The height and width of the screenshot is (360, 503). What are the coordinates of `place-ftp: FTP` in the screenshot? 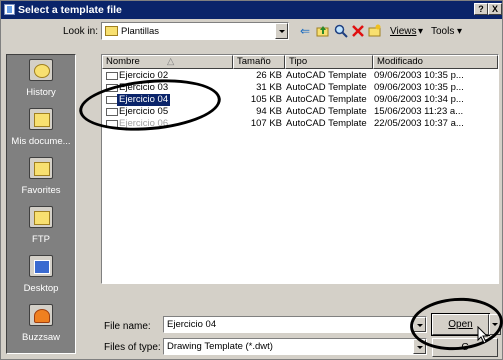 It's located at (41, 227).